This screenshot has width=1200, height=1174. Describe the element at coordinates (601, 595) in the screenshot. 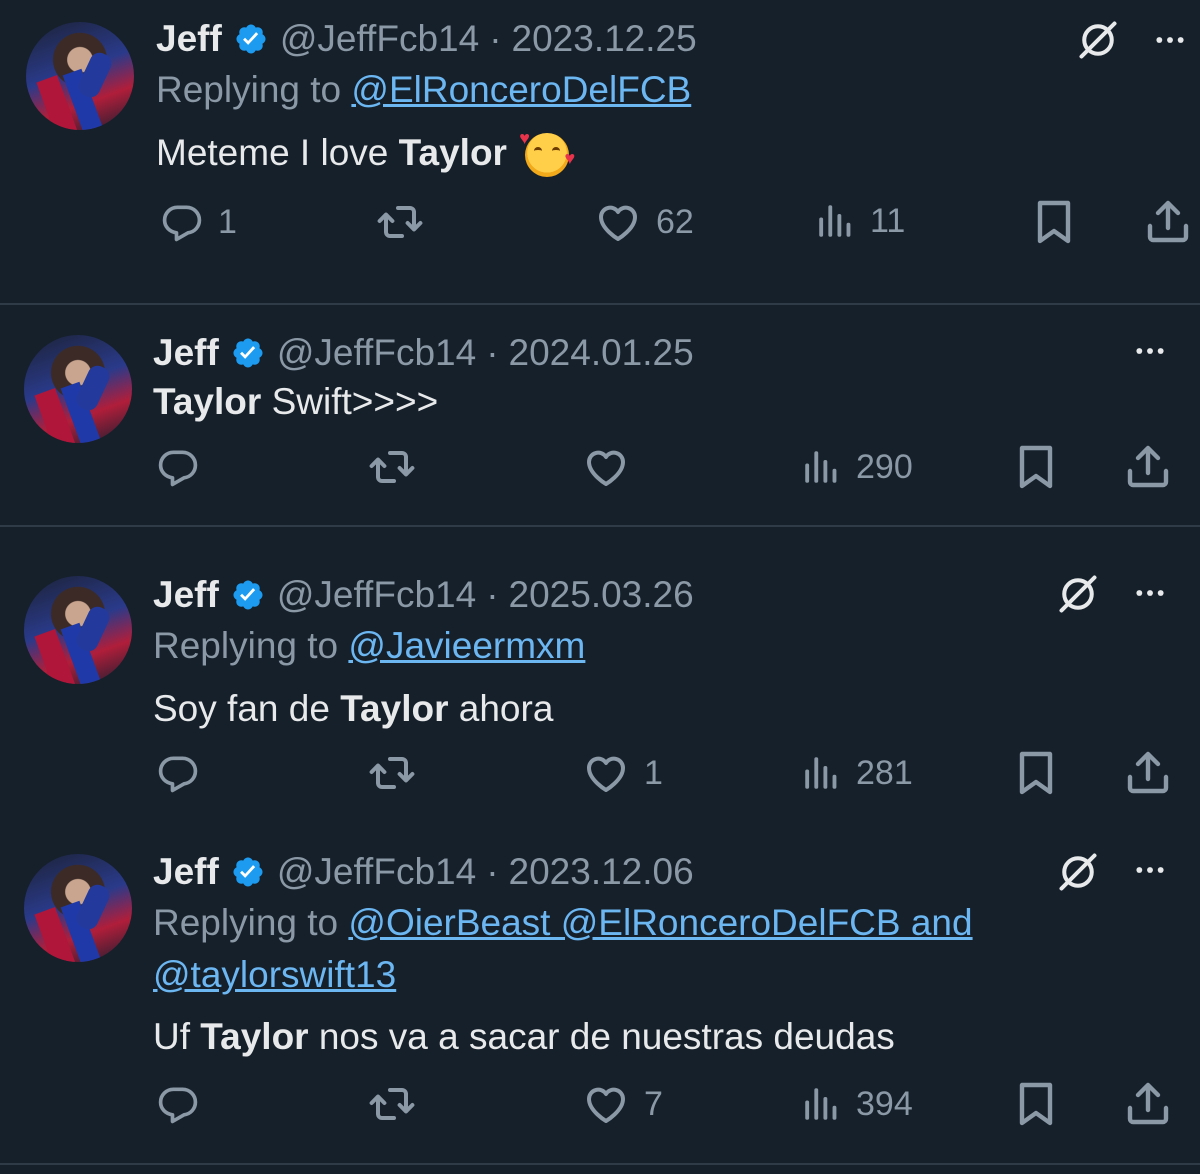

I see `tweet-date: 2025.03.26` at that location.